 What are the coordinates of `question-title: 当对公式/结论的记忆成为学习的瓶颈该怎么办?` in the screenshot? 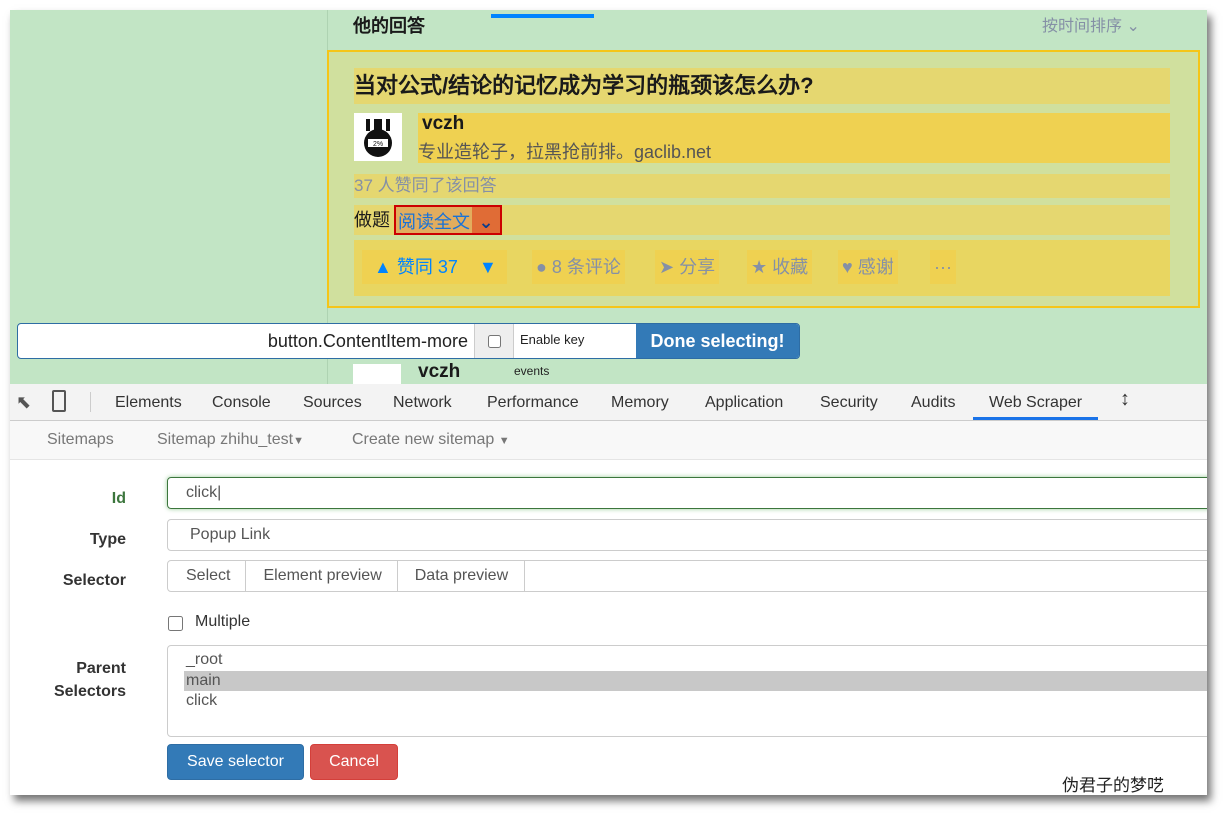 It's located at (762, 86).